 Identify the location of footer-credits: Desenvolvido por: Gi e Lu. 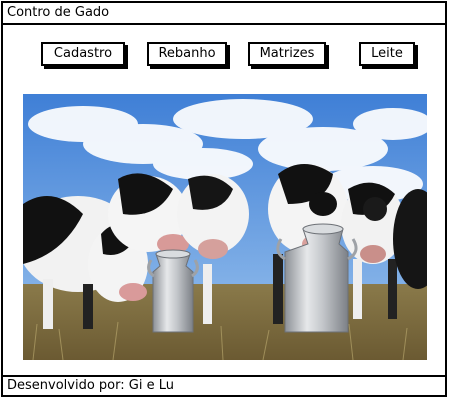
(224, 385).